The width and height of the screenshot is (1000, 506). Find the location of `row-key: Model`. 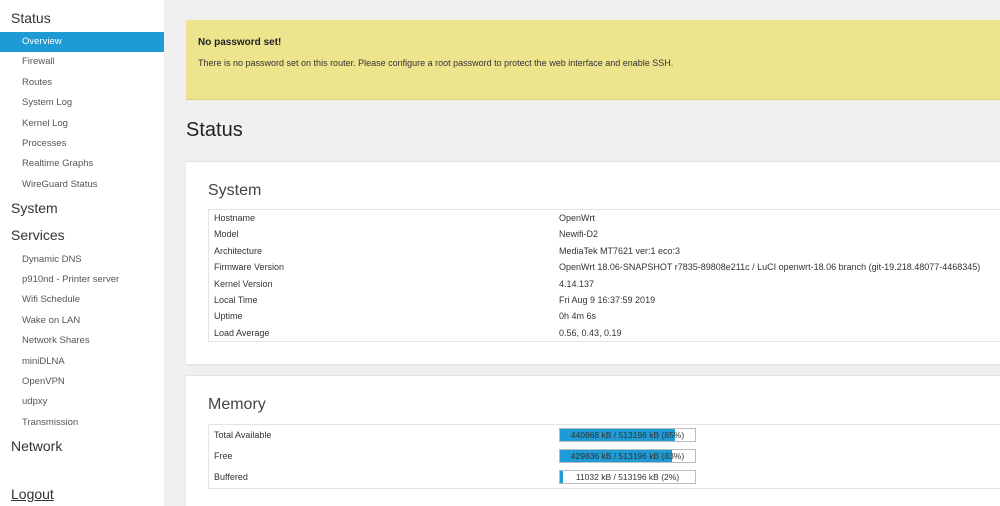

row-key: Model is located at coordinates (226, 234).